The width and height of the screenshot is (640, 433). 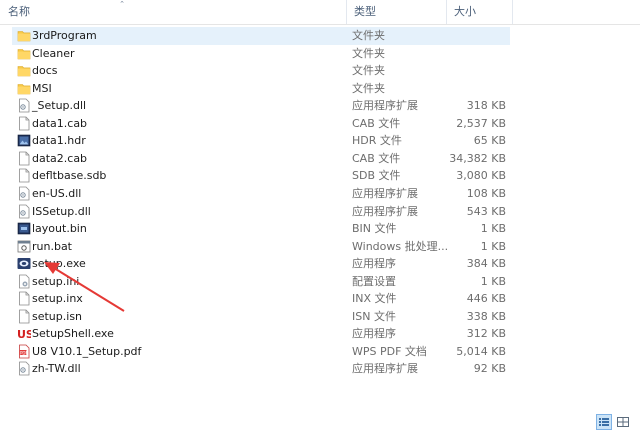 I want to click on file-type: INX 文件, so click(x=374, y=299).